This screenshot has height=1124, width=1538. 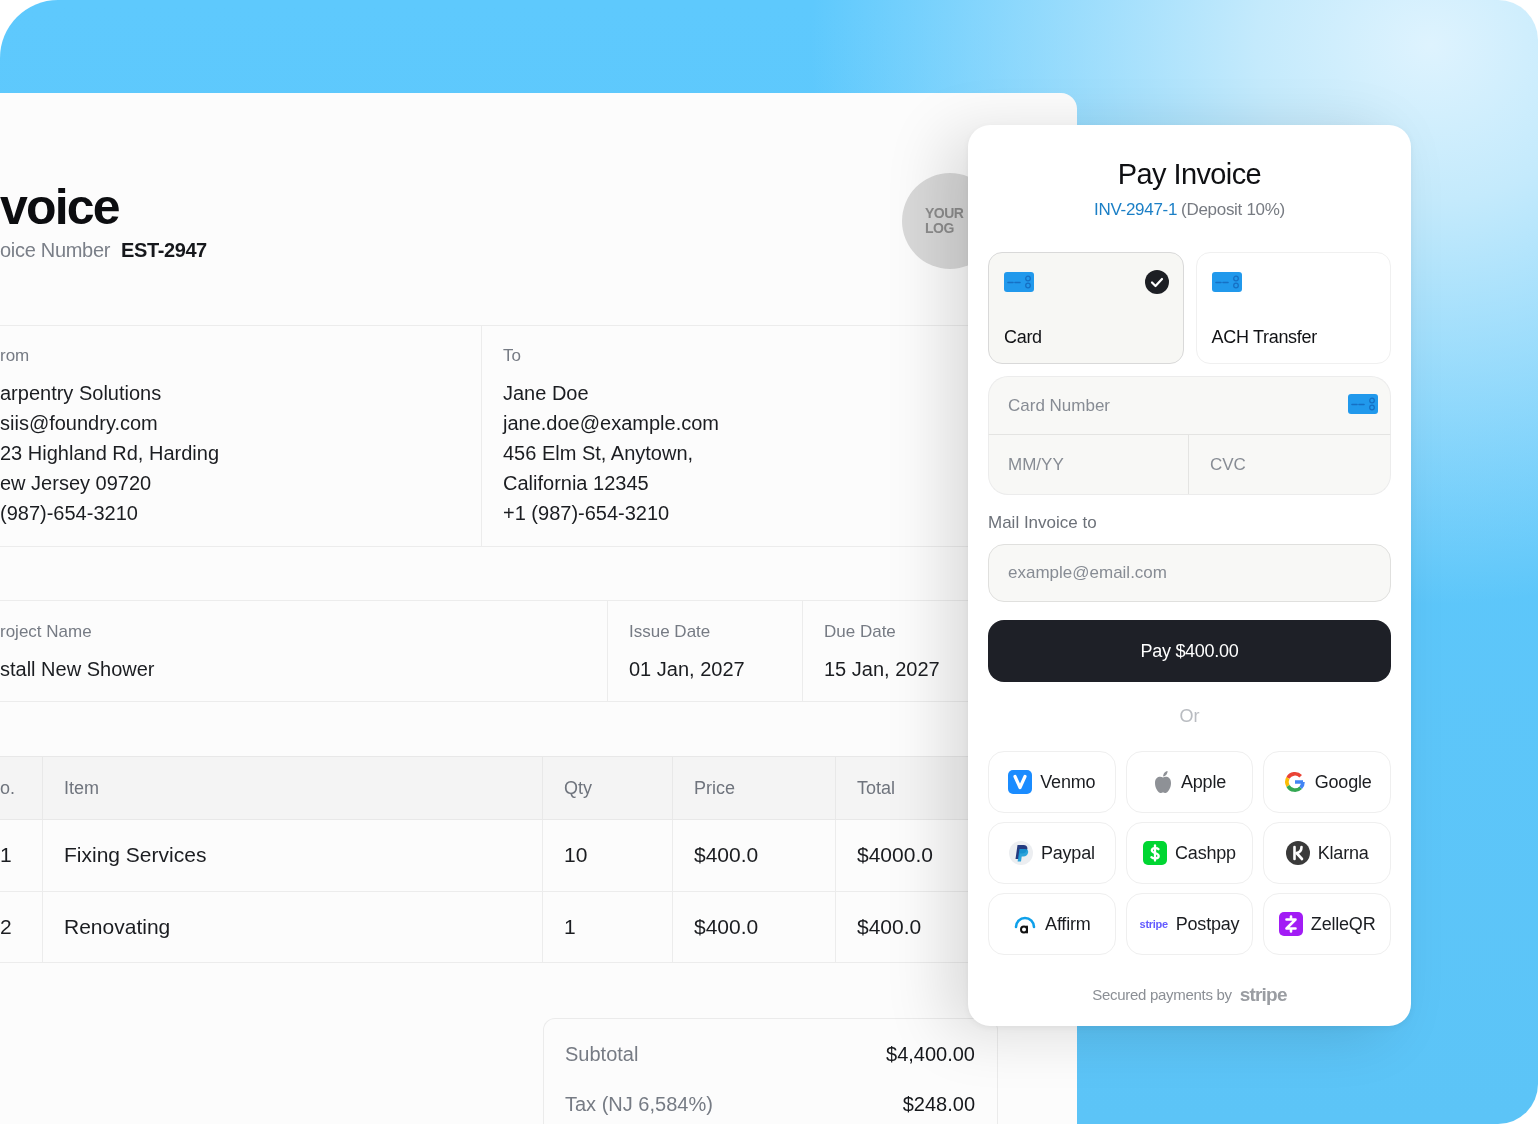 What do you see at coordinates (1189, 853) in the screenshot?
I see `wallet-button: Cashpp` at bounding box center [1189, 853].